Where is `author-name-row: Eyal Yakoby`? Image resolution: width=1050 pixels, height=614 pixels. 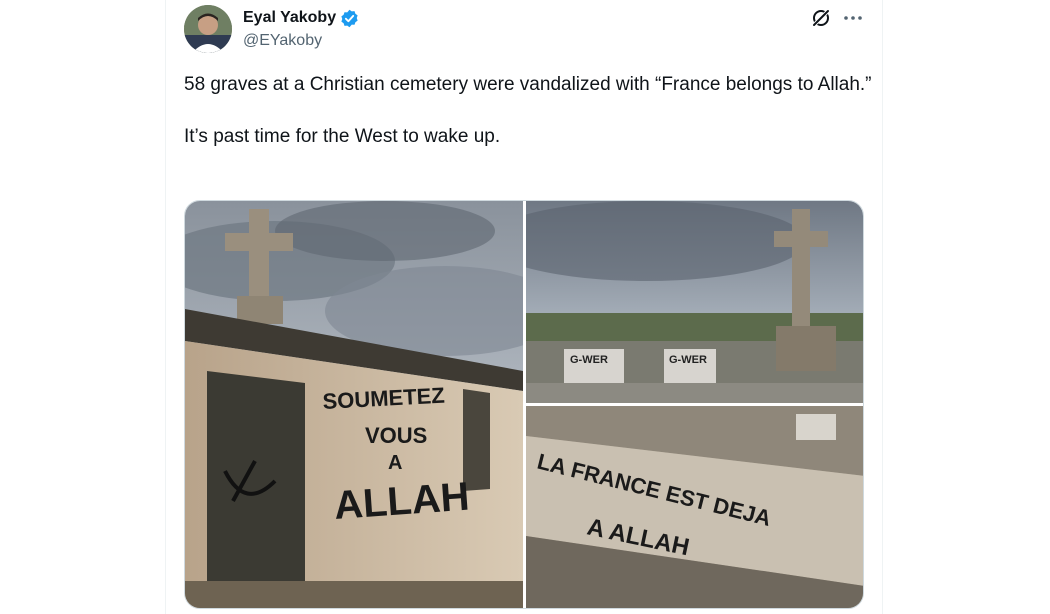 author-name-row: Eyal Yakoby is located at coordinates (301, 18).